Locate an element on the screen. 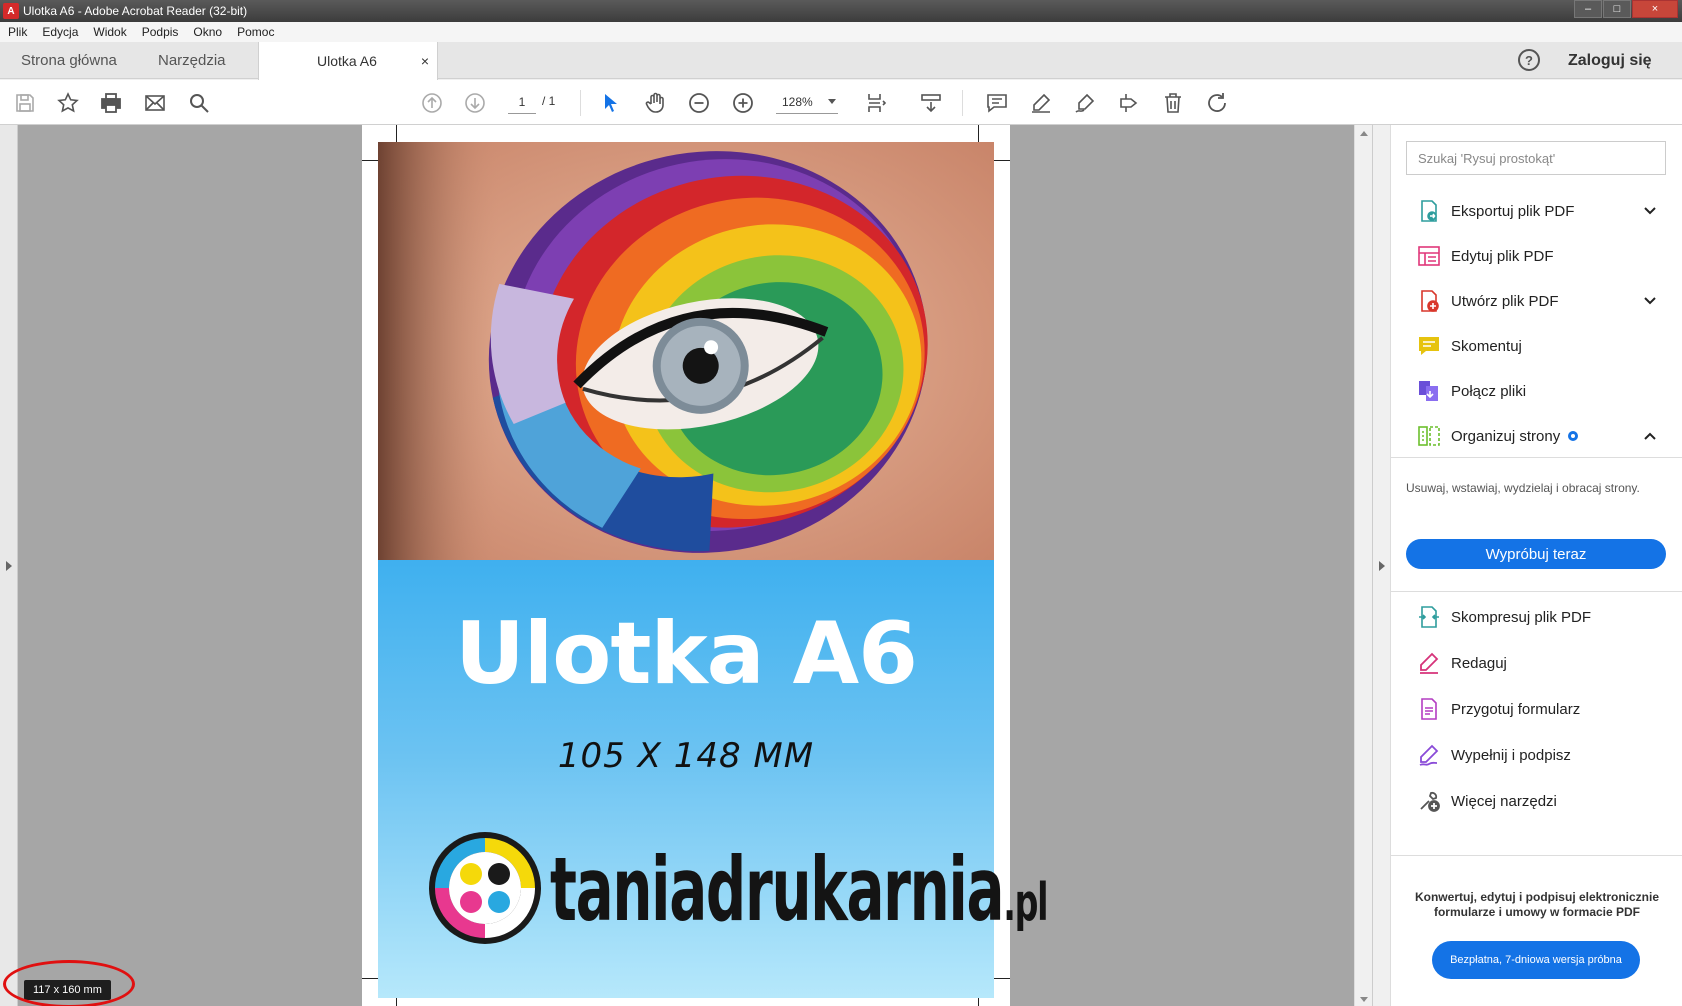 The width and height of the screenshot is (1682, 1006). hand-tool-icon is located at coordinates (655, 103).